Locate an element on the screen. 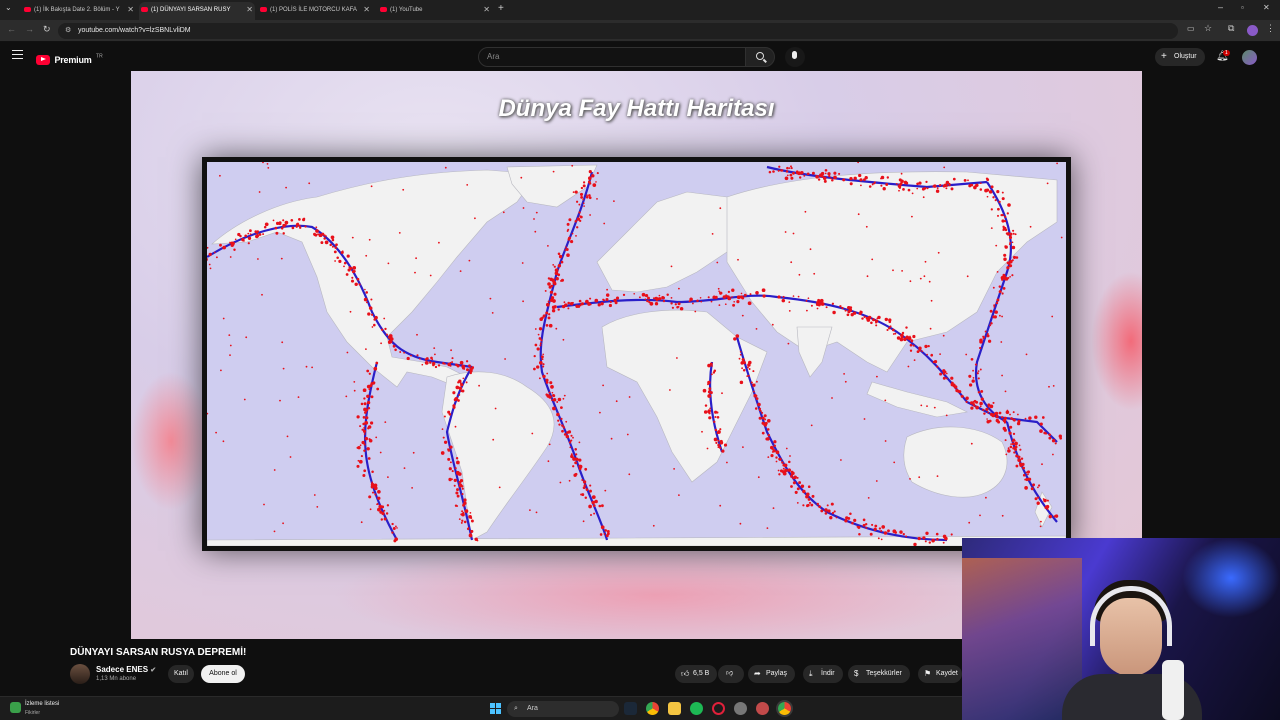 The width and height of the screenshot is (1280, 720). share-arrow-icon: ➦ is located at coordinates (757, 673).